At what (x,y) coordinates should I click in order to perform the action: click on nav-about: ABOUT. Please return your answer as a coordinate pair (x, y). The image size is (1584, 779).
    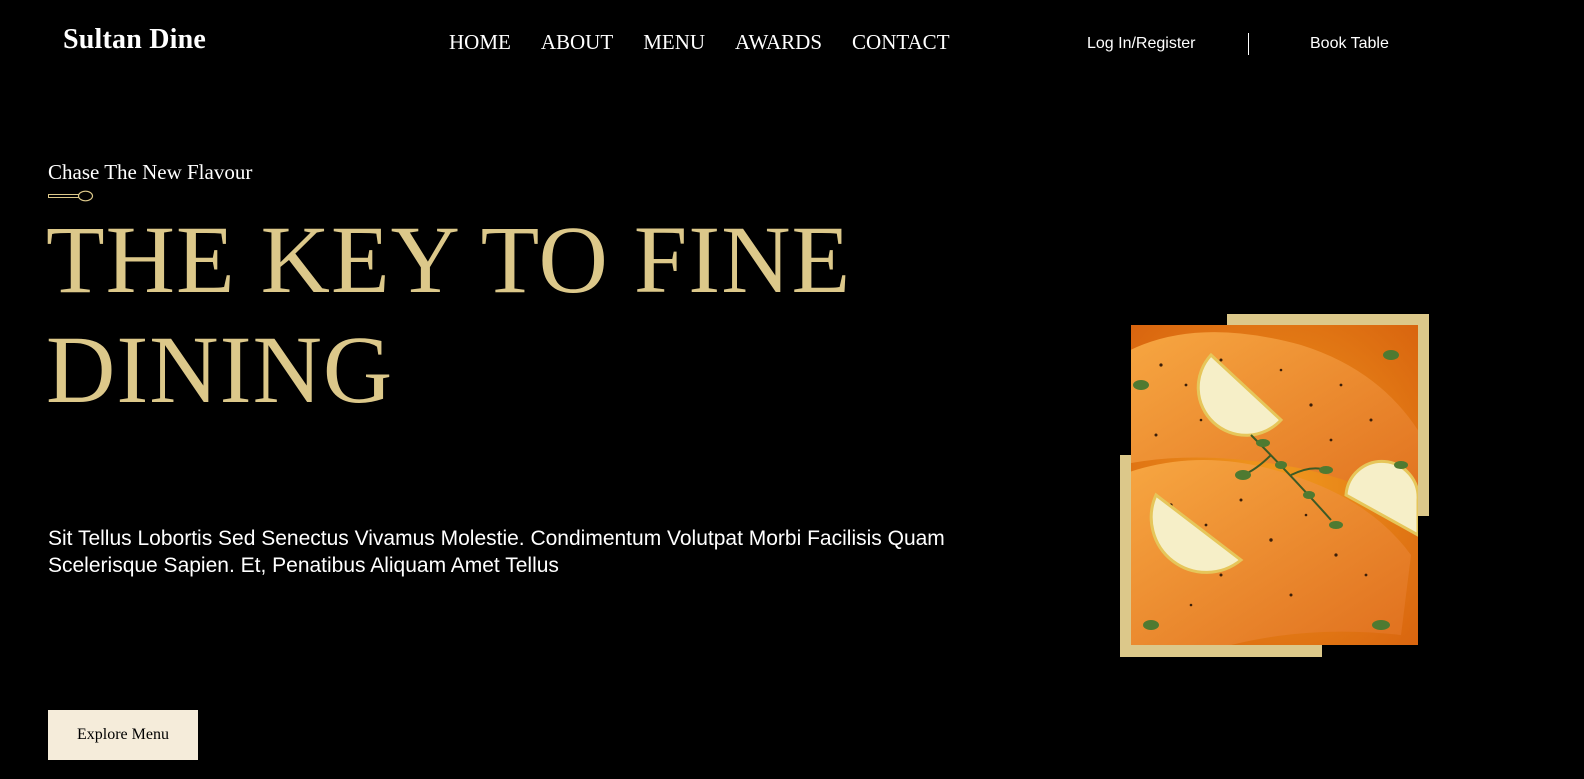
    Looking at the image, I should click on (577, 42).